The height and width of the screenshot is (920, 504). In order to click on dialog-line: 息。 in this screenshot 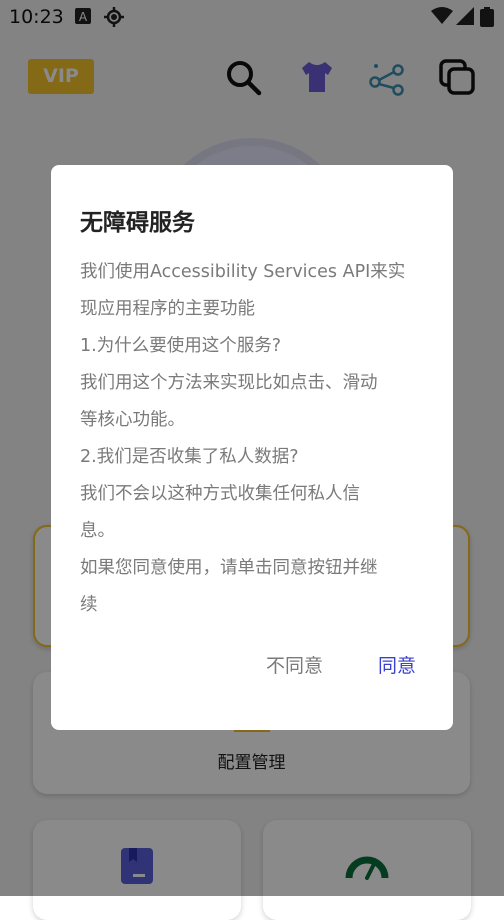, I will do `click(97, 531)`.